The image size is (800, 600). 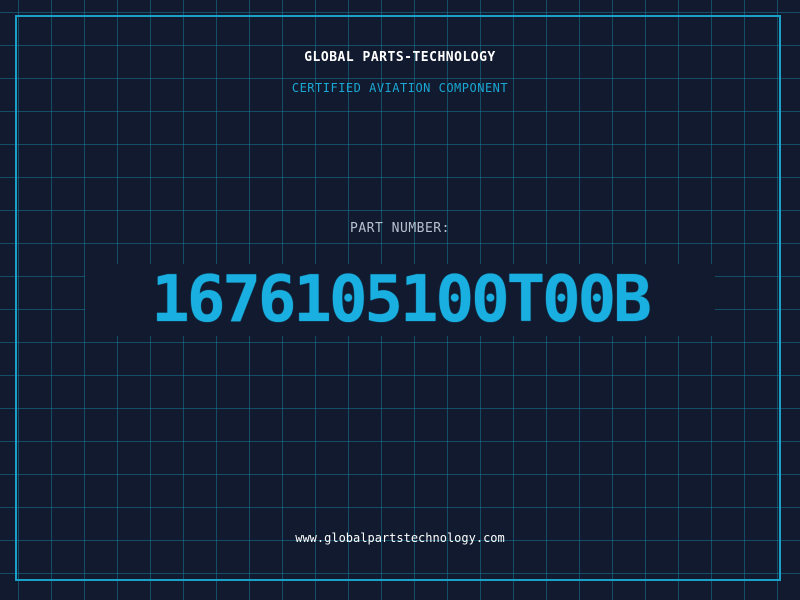 What do you see at coordinates (400, 57) in the screenshot?
I see `company-name: GLOBAL PARTS-TECHNOLOGY` at bounding box center [400, 57].